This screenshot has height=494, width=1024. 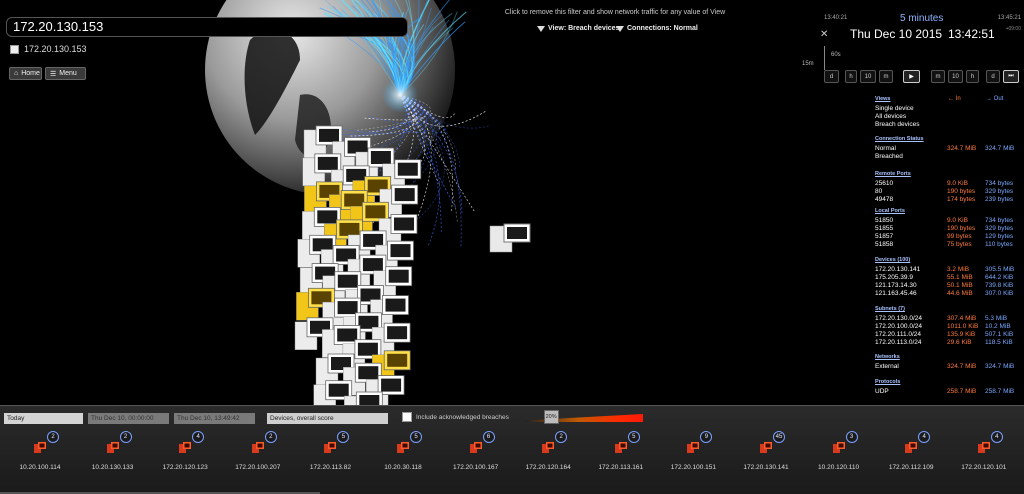 What do you see at coordinates (403, 467) in the screenshot?
I see `device-ip: 10.20.30.118` at bounding box center [403, 467].